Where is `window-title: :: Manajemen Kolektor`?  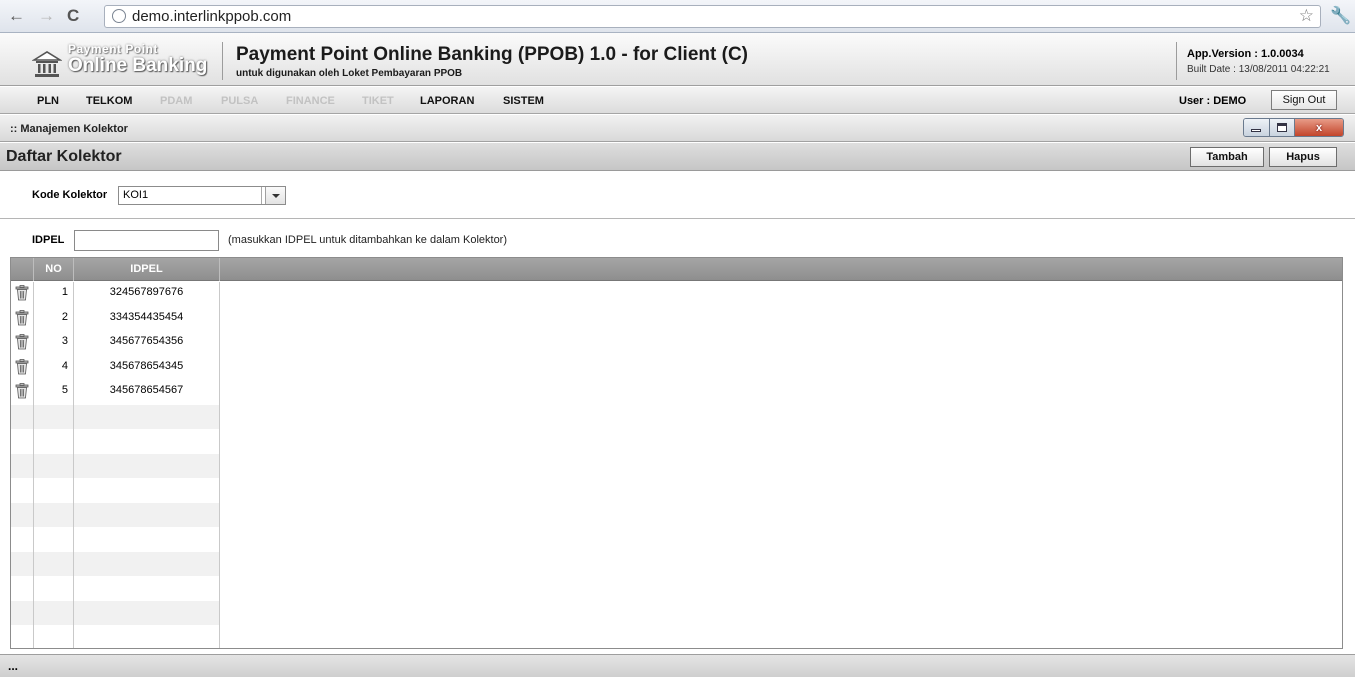 window-title: :: Manajemen Kolektor is located at coordinates (69, 129).